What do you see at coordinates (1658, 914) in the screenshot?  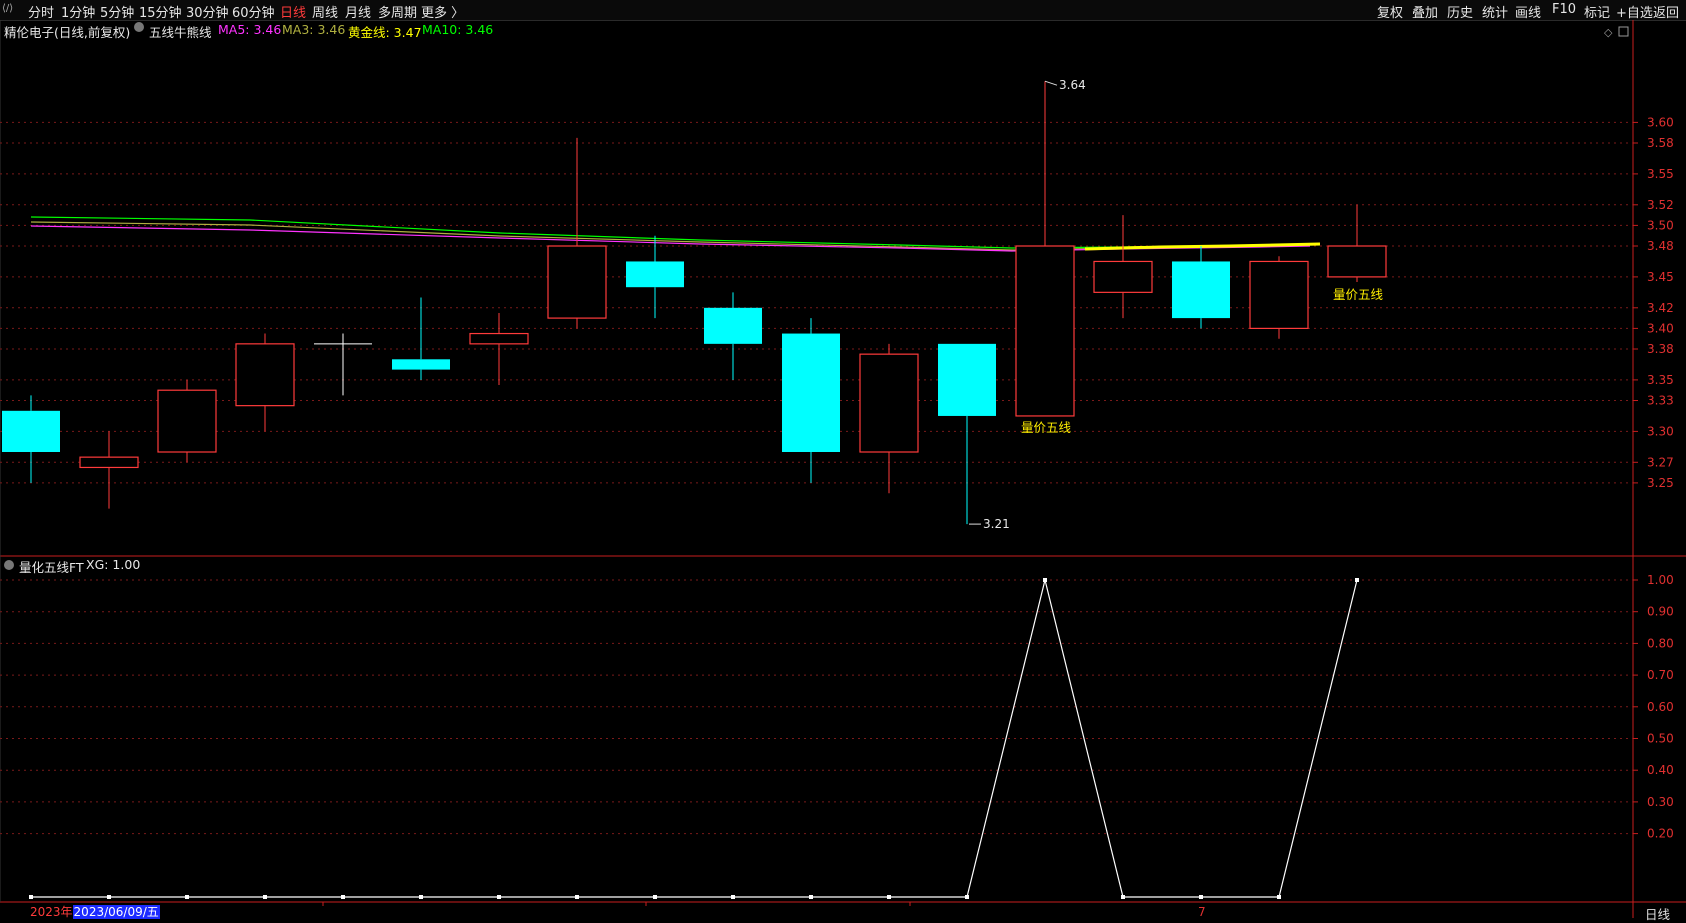 I see `period-label: 日线` at bounding box center [1658, 914].